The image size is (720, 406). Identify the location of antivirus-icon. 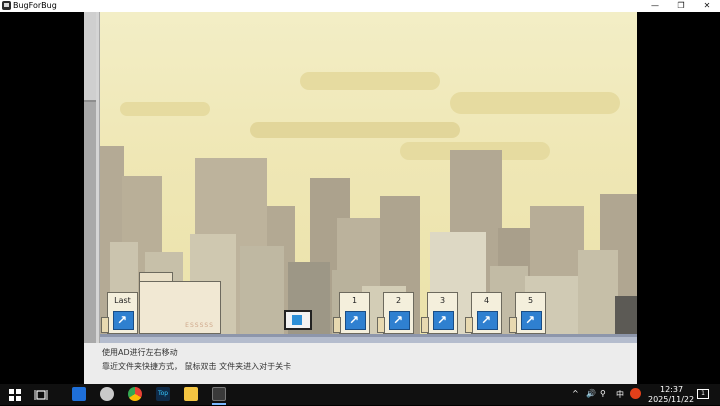
(635, 393).